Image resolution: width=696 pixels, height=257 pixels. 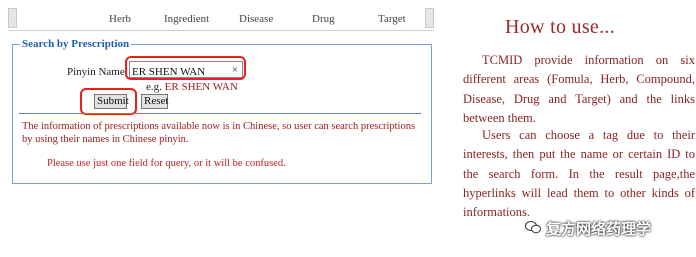 I want to click on pinyin-name-label: Pinyin Name, so click(x=96, y=72).